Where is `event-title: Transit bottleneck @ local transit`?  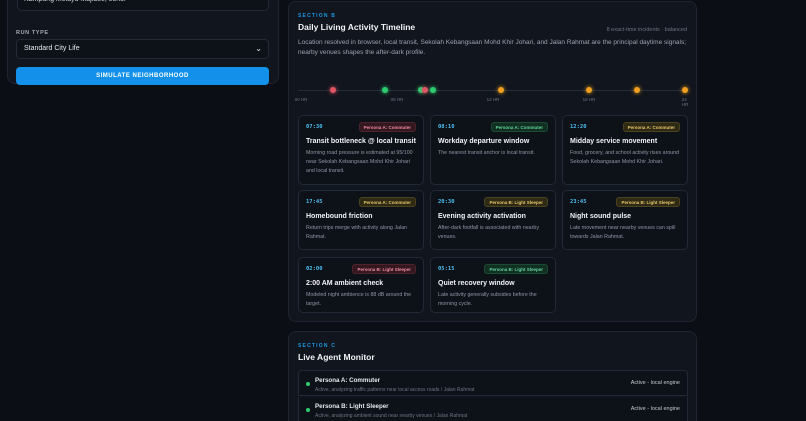 event-title: Transit bottleneck @ local transit is located at coordinates (361, 141).